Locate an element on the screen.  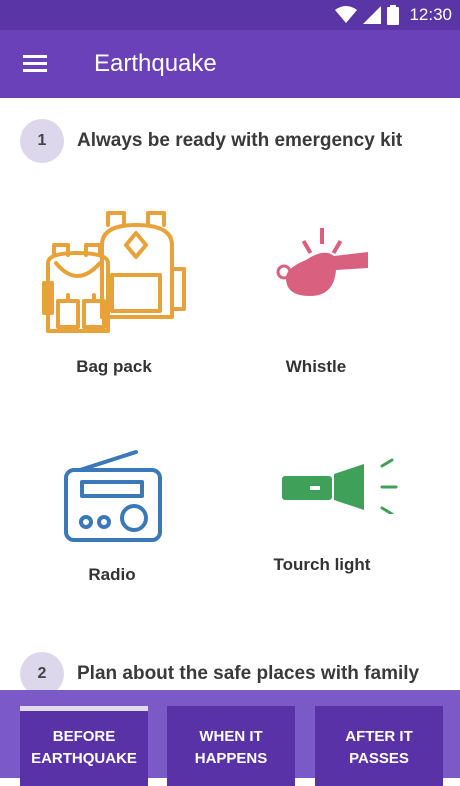
section-title: Plan about the safe places with family is located at coordinates (248, 673).